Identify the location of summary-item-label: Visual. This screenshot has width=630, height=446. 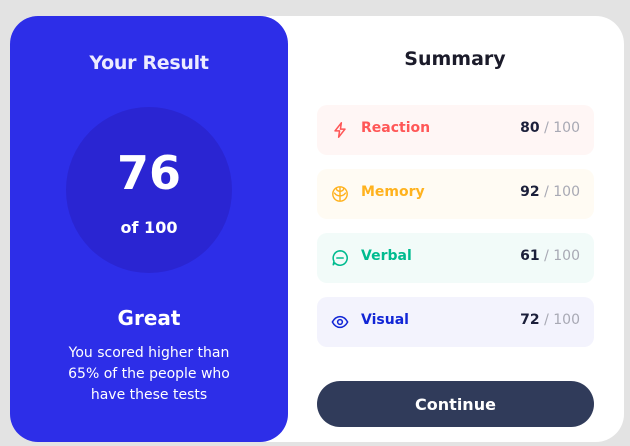
(385, 320).